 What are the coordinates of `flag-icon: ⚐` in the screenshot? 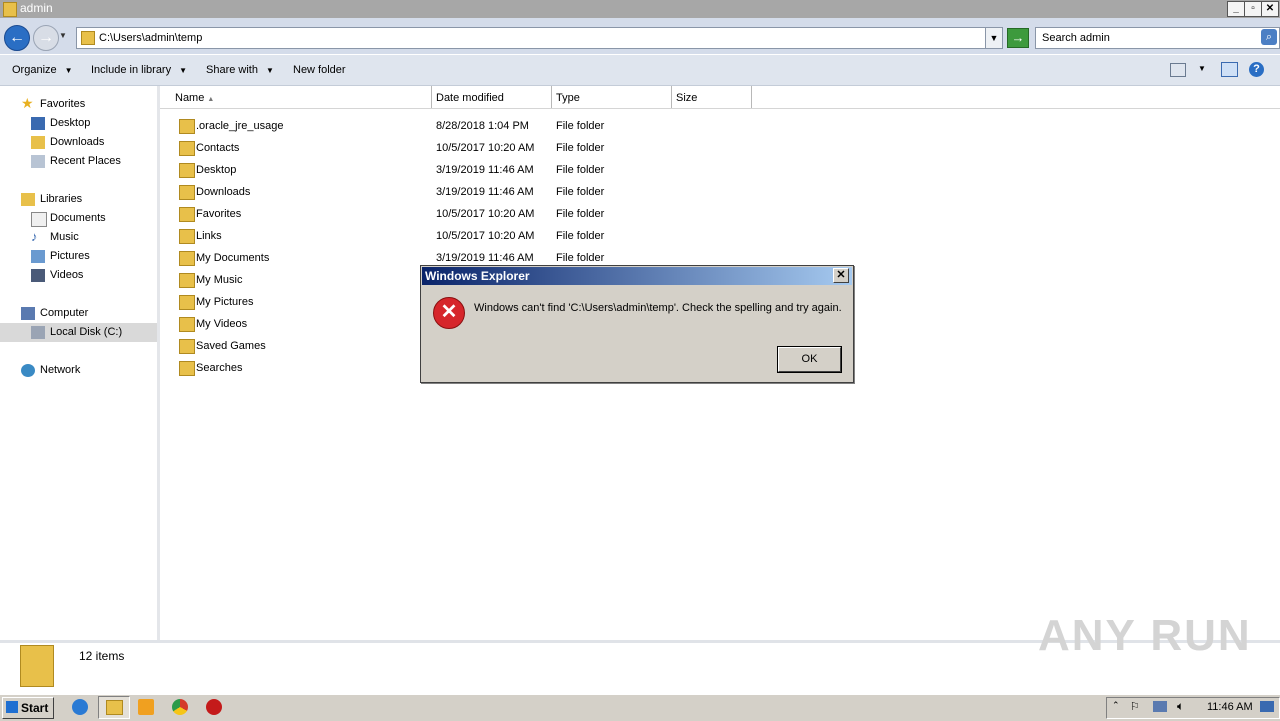 It's located at (1135, 706).